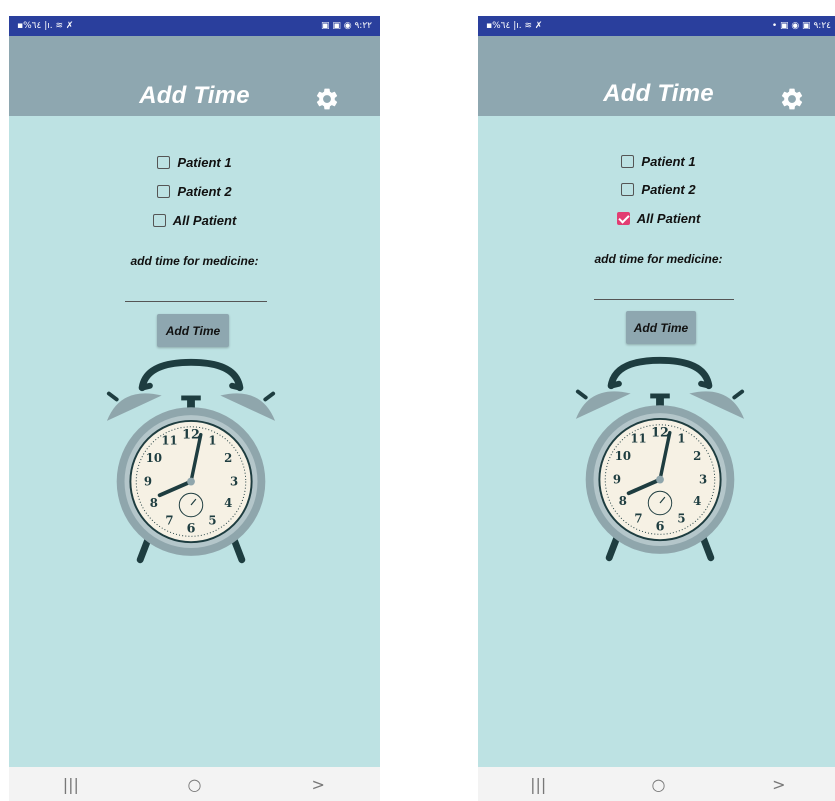 The image size is (835, 801). I want to click on status-icons: ▣ ▣ ◉, so click(336, 26).